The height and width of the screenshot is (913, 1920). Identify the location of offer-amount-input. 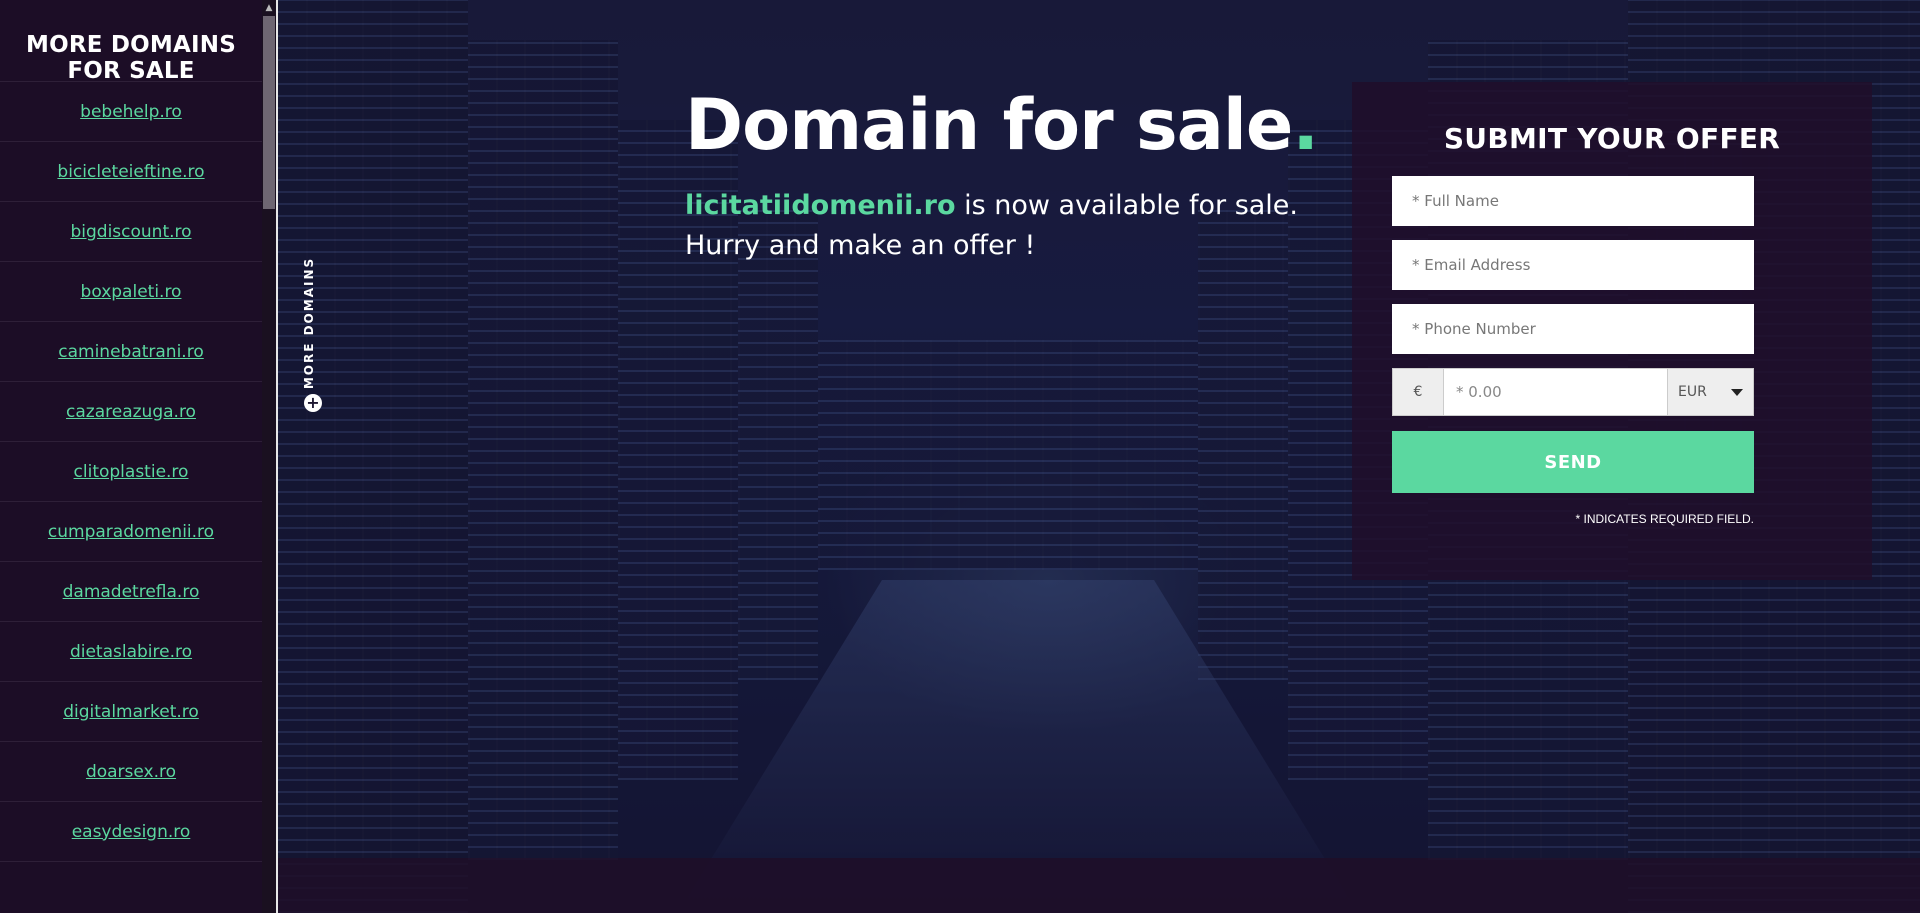
(1555, 392).